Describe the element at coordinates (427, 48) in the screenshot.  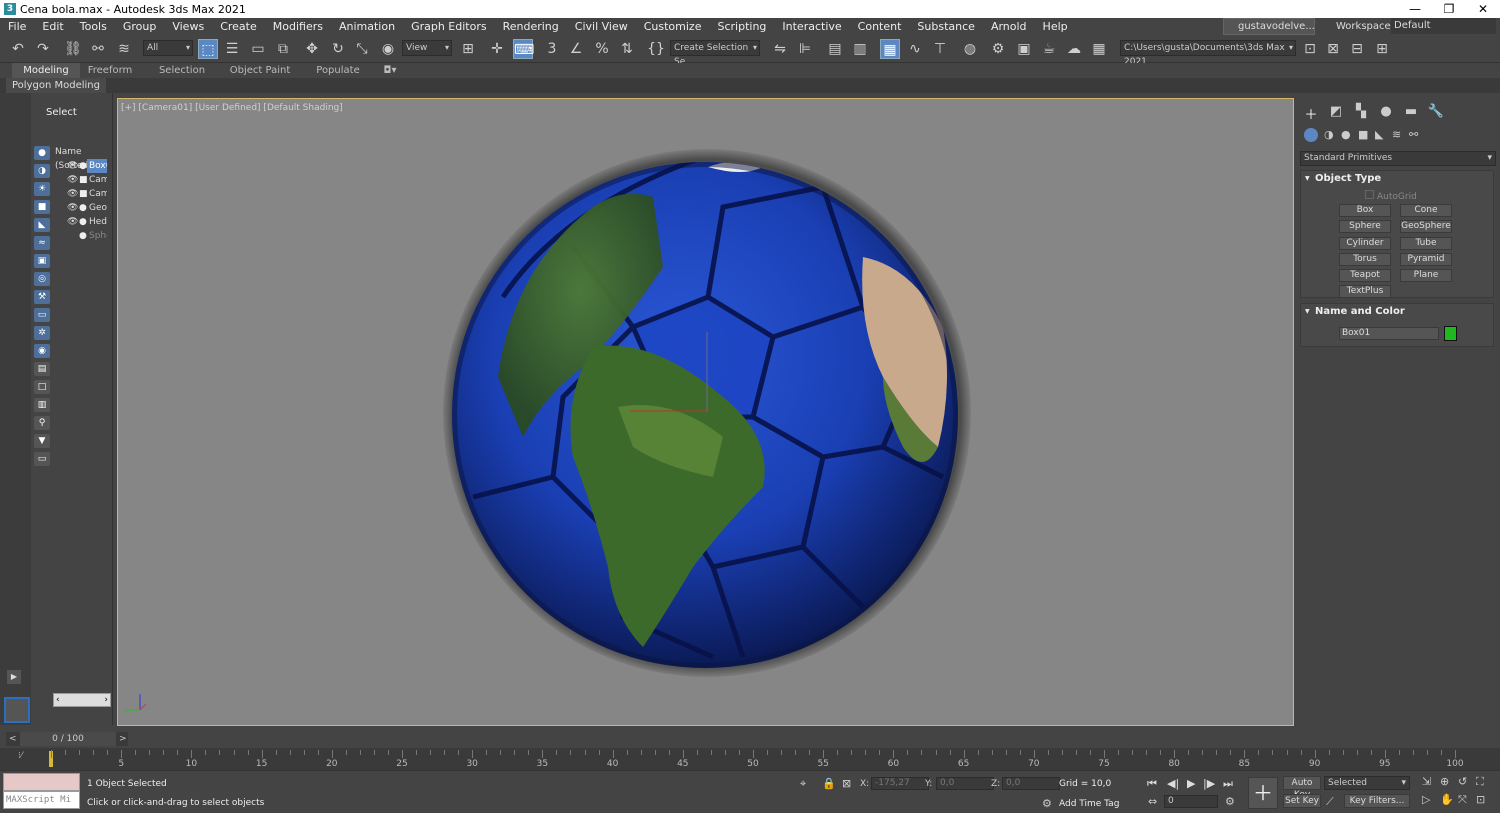
I see `reference-coordinate-dropdown: View` at that location.